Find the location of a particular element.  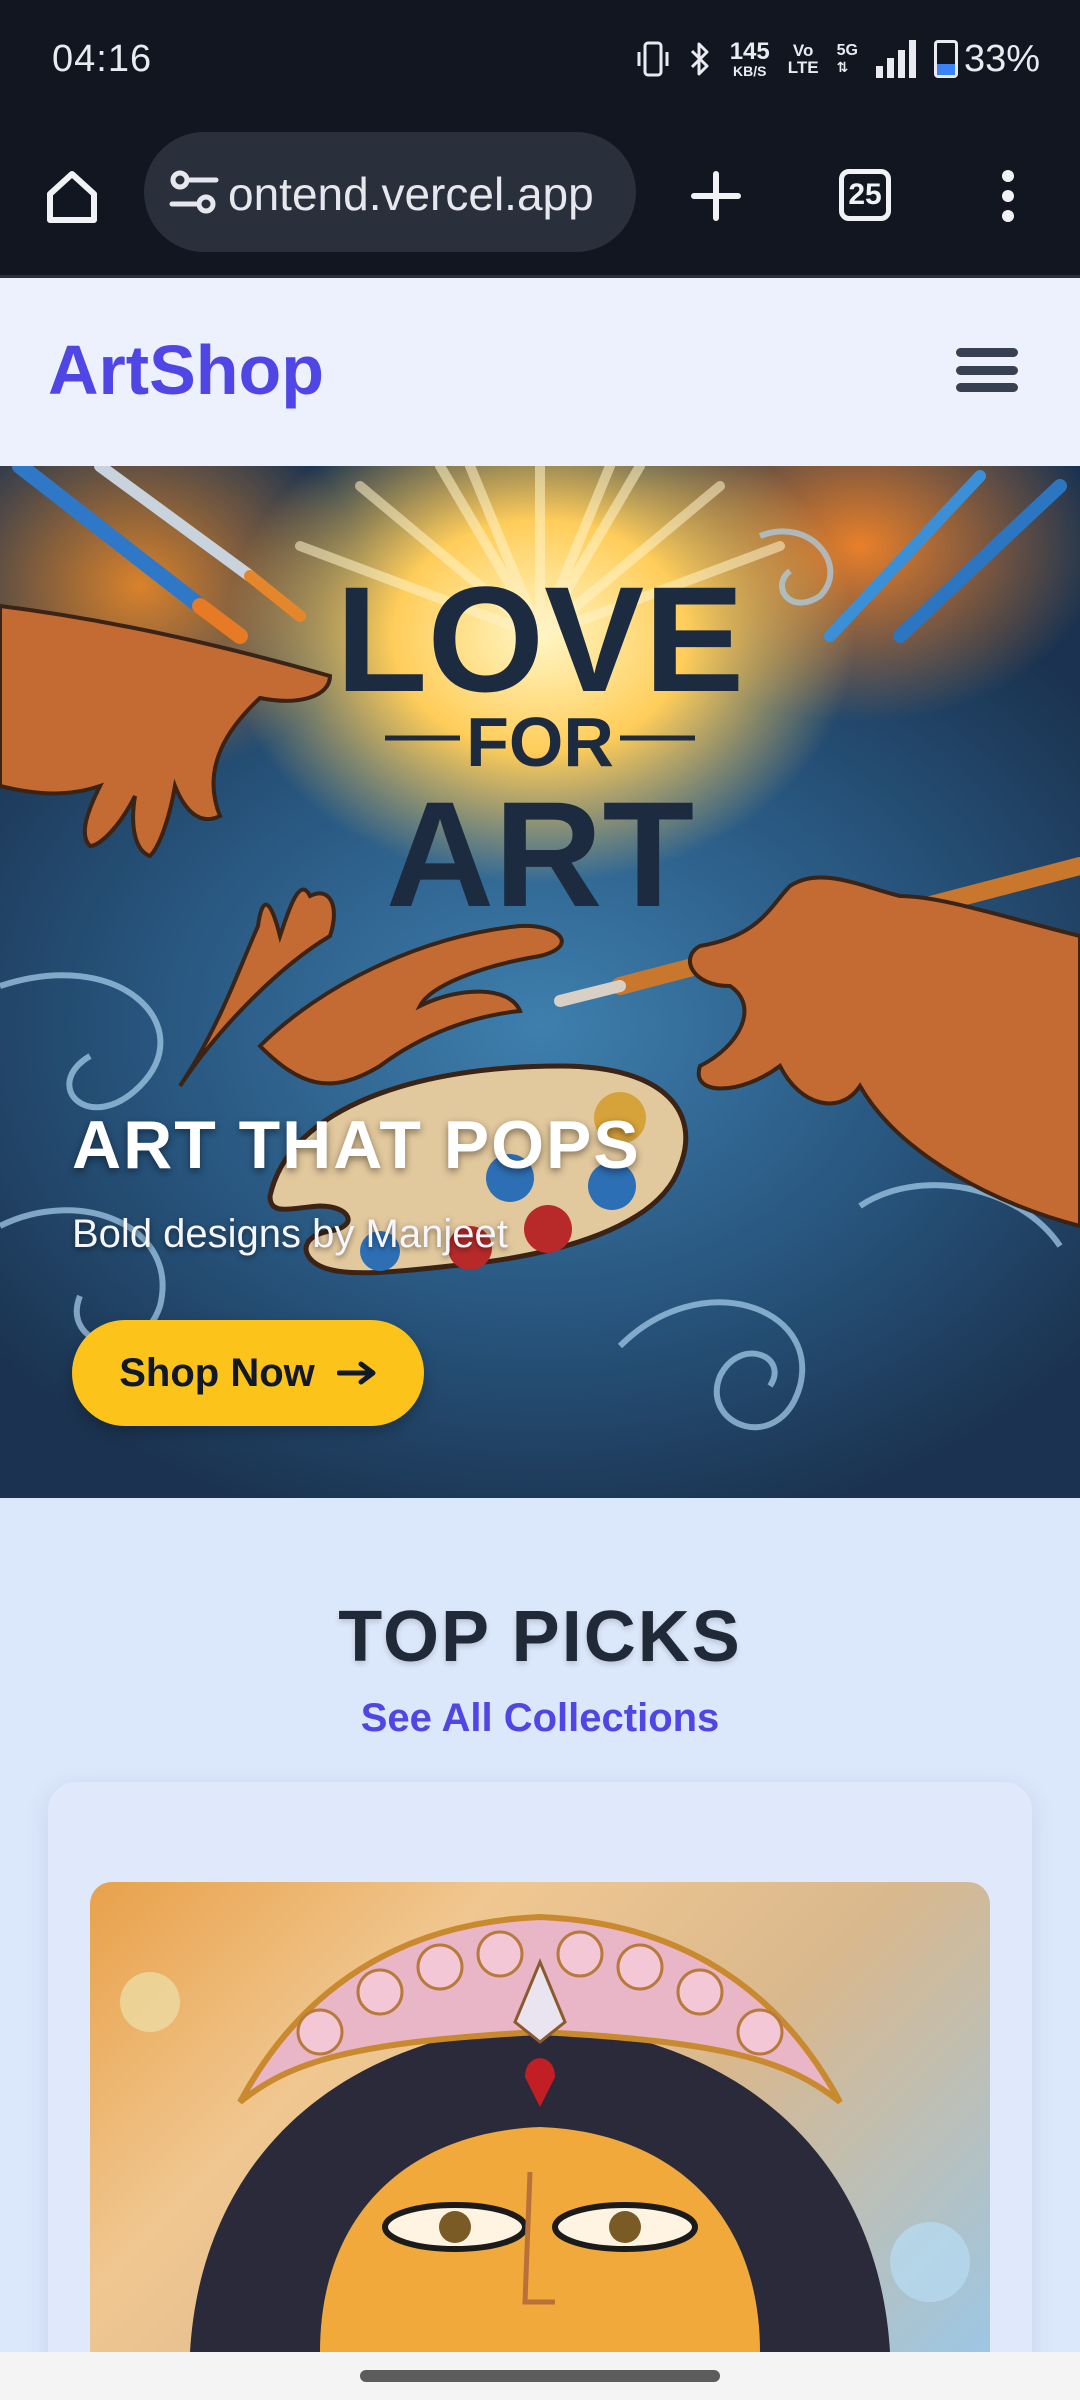

battery-indicator: 33% is located at coordinates (986, 59).